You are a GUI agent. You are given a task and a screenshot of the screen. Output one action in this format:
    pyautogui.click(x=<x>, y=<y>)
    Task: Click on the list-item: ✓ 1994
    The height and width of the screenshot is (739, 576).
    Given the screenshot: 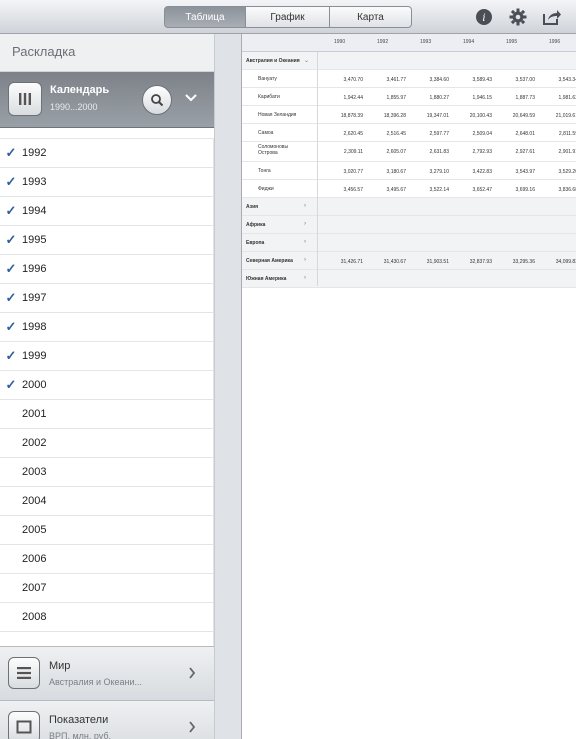 What is the action you would take?
    pyautogui.click(x=106, y=211)
    